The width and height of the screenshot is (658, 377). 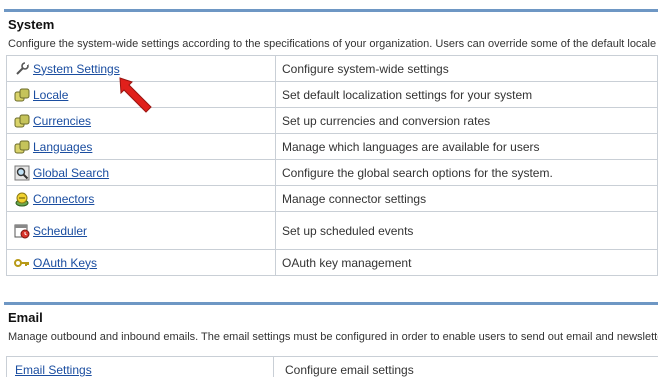 What do you see at coordinates (71, 173) in the screenshot?
I see `global-search-link: Global Search` at bounding box center [71, 173].